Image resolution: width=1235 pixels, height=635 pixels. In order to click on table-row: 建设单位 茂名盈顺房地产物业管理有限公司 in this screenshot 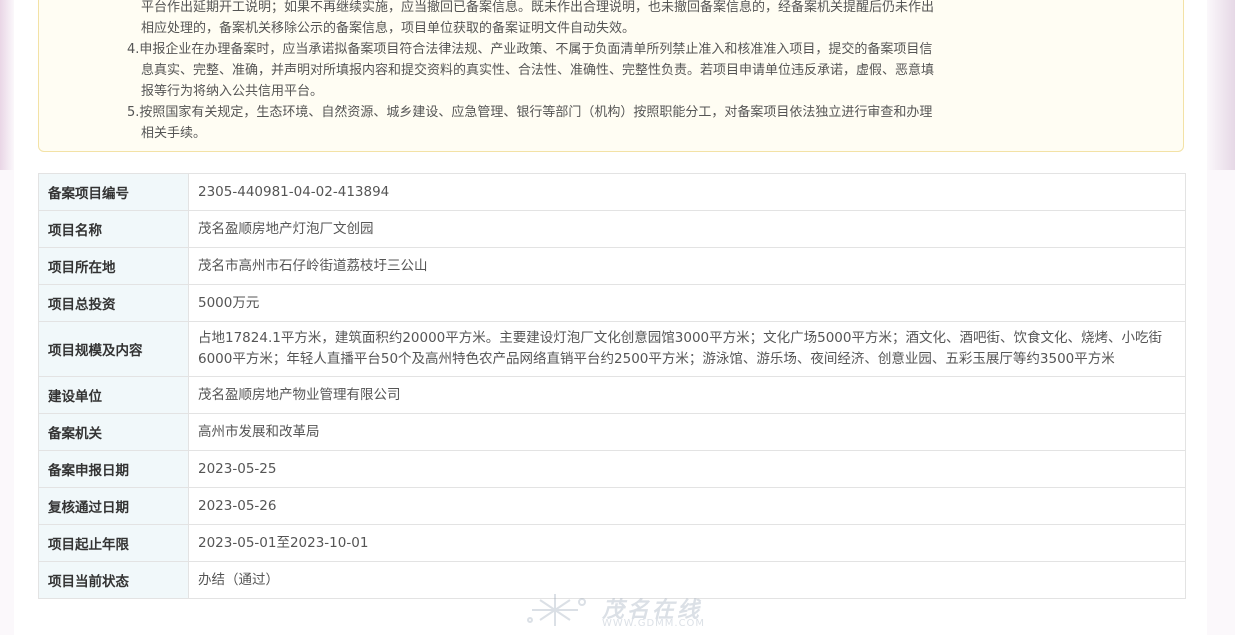, I will do `click(612, 395)`.